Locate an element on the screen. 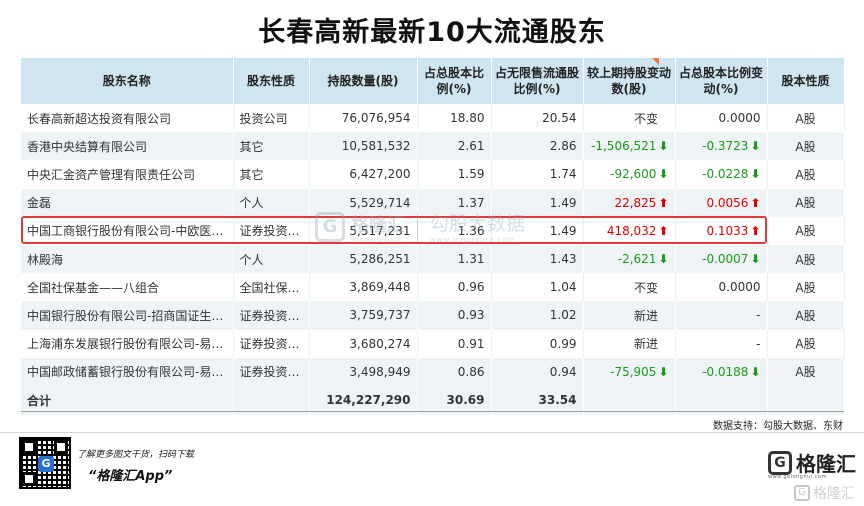 The height and width of the screenshot is (506, 864). cell-pct-change: -0.0188 ⬇ is located at coordinates (721, 371).